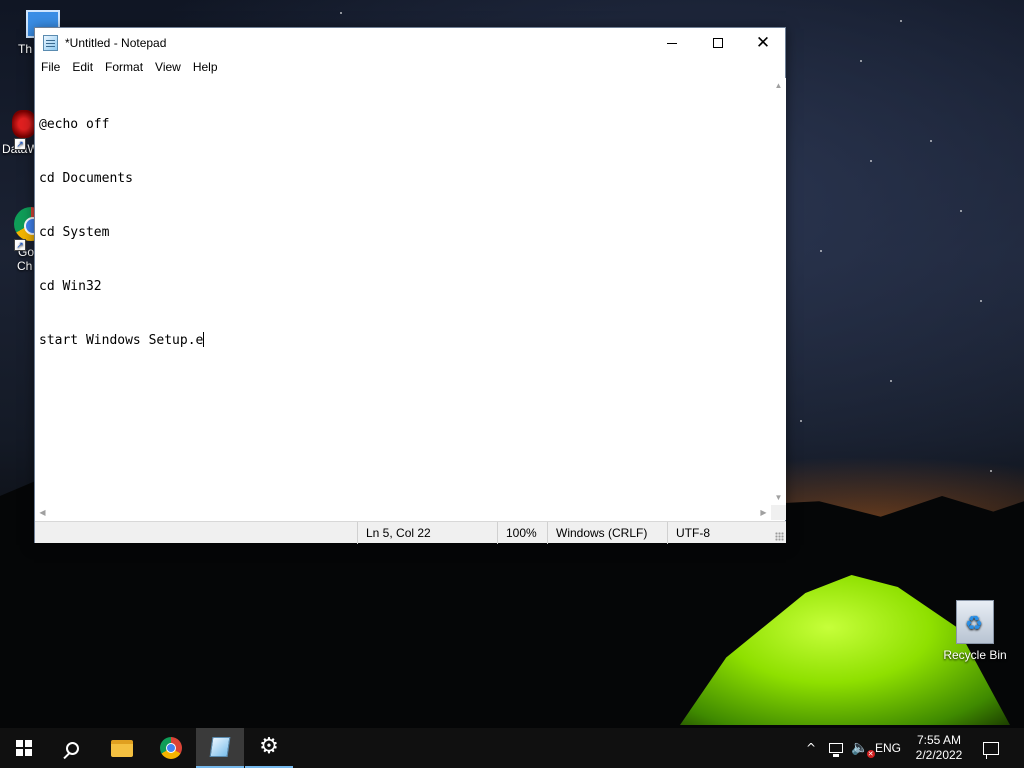  I want to click on chrome-icon, so click(171, 748).